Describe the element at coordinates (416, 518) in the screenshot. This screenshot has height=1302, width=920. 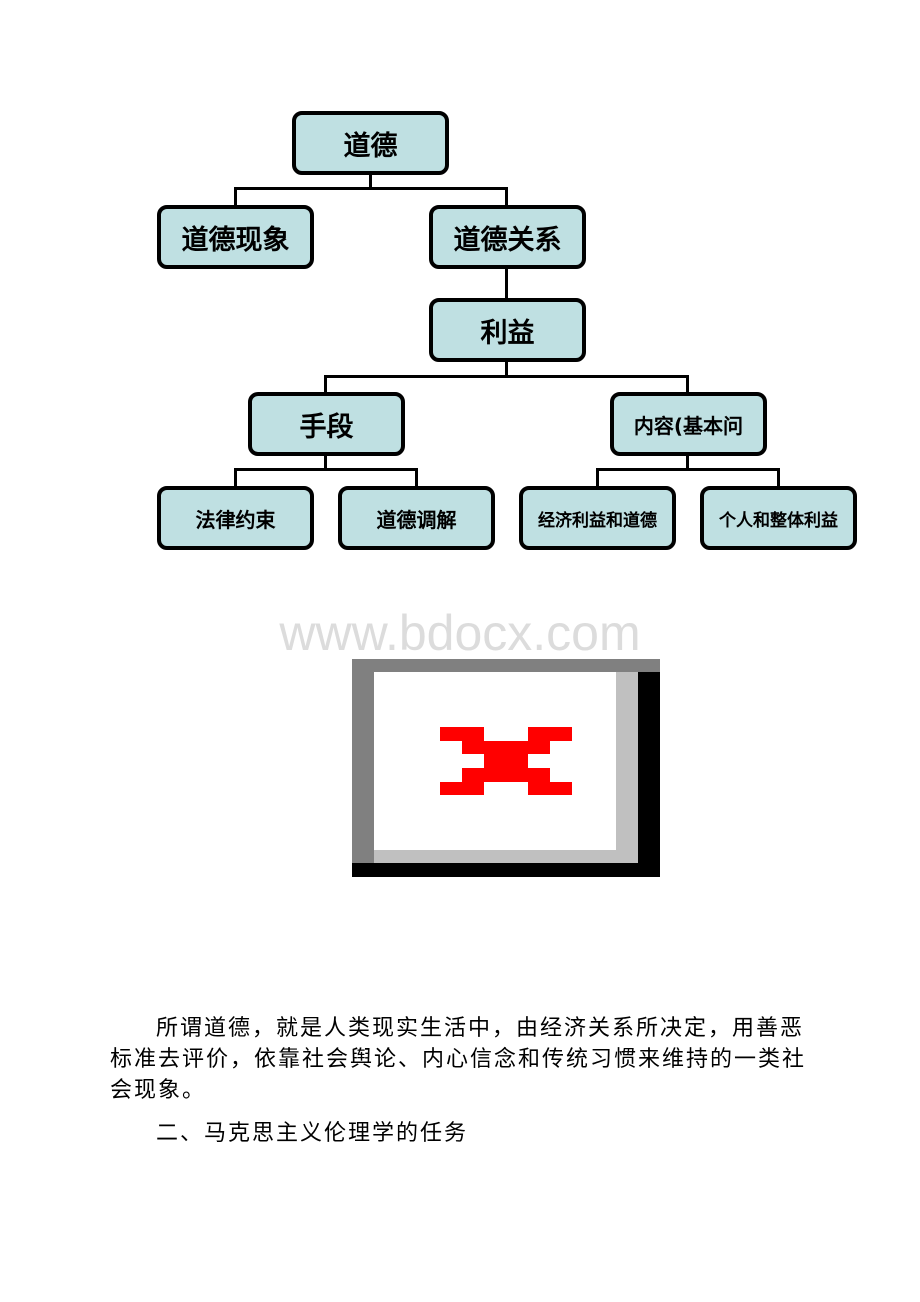
I see `node-moral-mediation: 道德调解` at that location.